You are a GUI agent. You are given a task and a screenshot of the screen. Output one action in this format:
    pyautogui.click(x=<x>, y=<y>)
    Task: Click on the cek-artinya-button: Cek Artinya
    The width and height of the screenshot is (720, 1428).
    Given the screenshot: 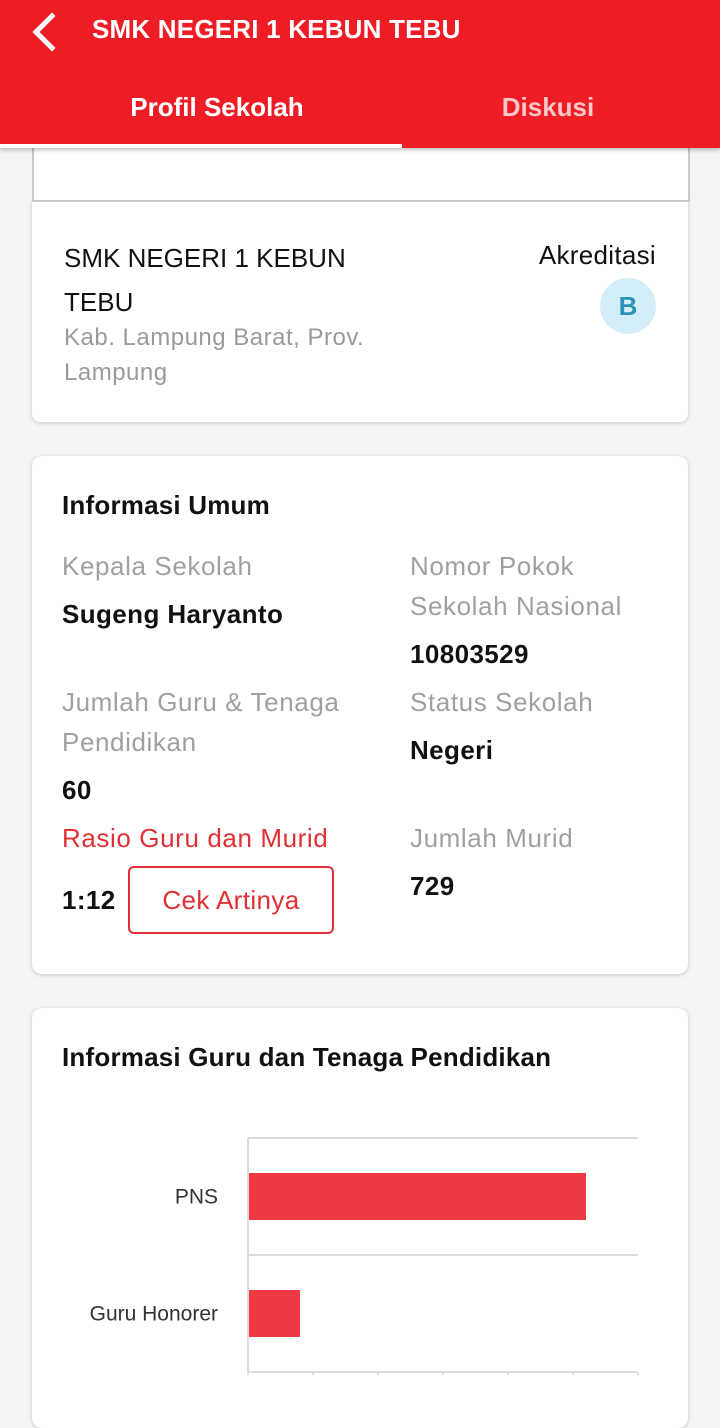 What is the action you would take?
    pyautogui.click(x=231, y=900)
    